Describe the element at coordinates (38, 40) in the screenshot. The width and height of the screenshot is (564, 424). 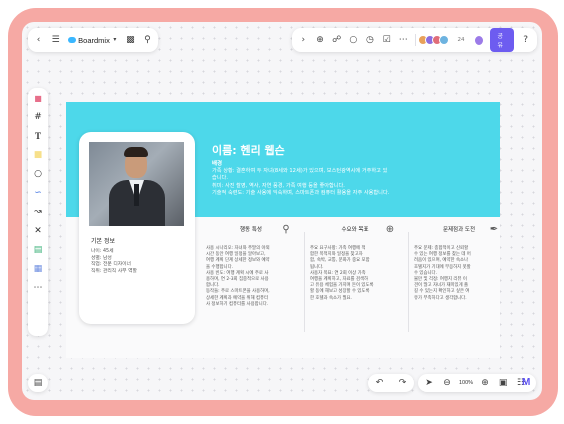
I see `back-icon: ‹` at that location.